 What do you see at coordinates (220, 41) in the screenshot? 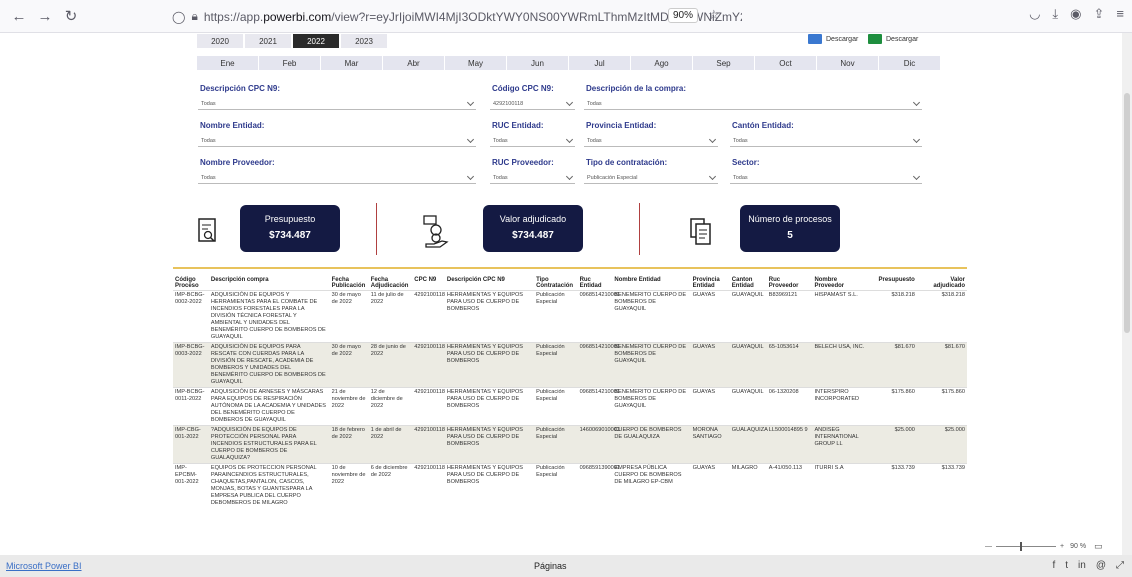
I see `year-button: 2020` at bounding box center [220, 41].